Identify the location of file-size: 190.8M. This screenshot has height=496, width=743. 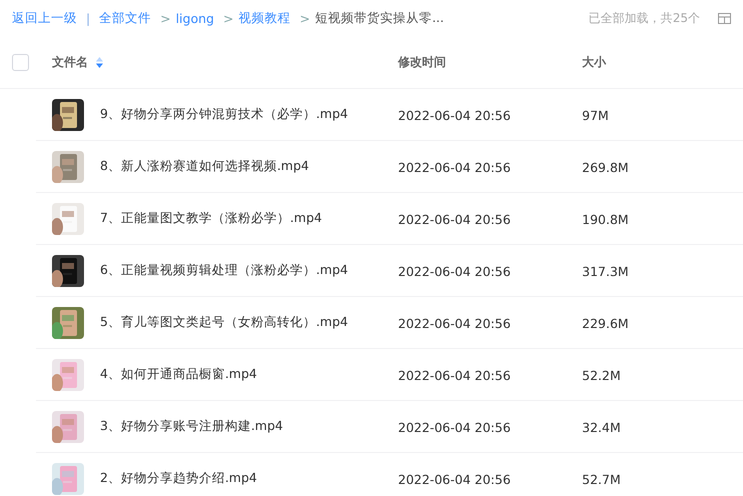
(605, 219).